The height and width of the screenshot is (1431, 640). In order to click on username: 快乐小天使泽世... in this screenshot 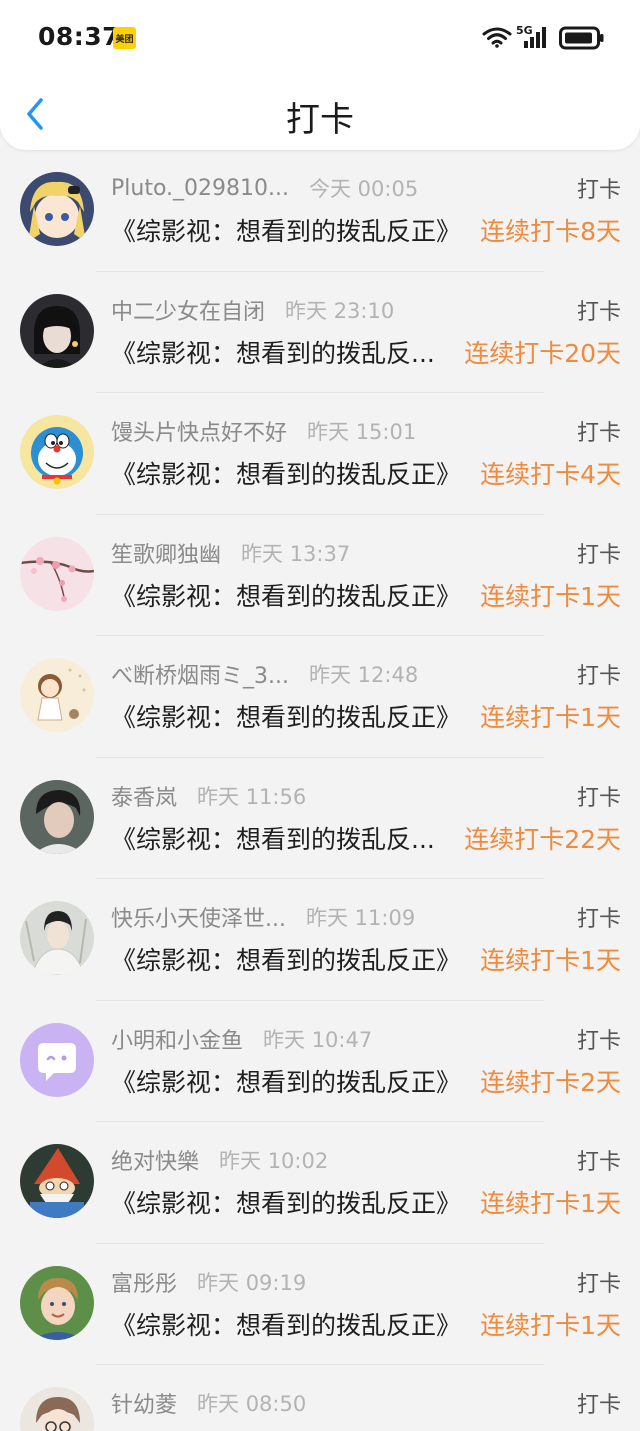, I will do `click(198, 917)`.